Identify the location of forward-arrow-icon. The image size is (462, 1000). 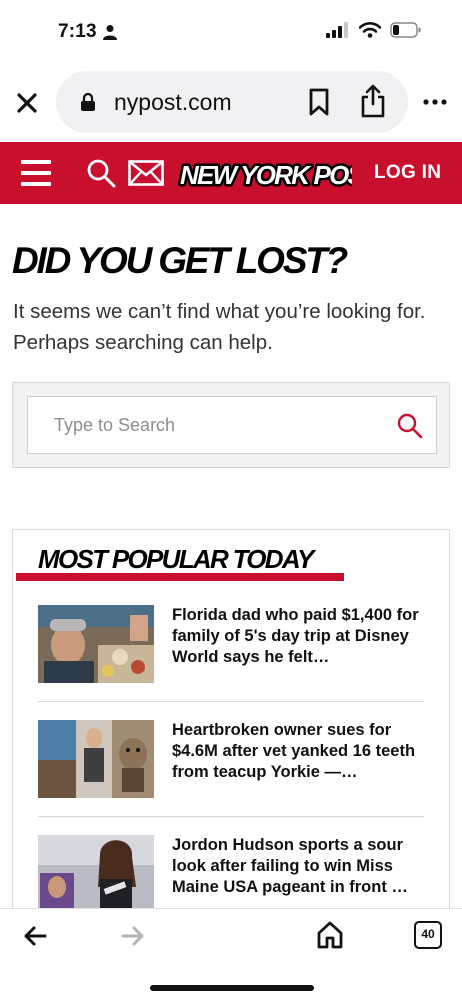
(133, 936).